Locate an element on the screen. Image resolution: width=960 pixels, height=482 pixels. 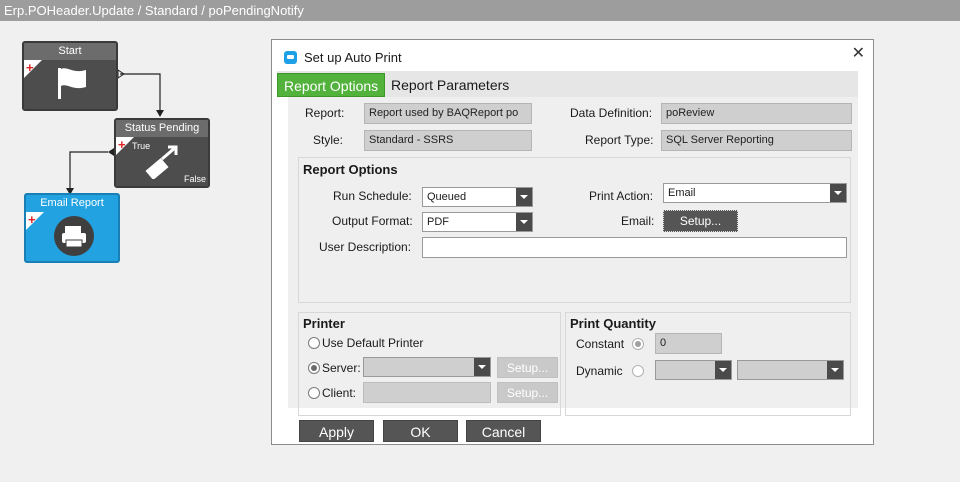
style-field: Standard - SSRS is located at coordinates (448, 140).